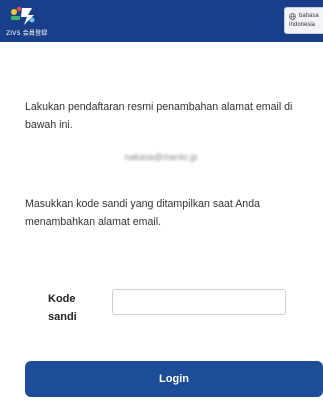  I want to click on email-address: nakasa@manto.jp, so click(161, 157).